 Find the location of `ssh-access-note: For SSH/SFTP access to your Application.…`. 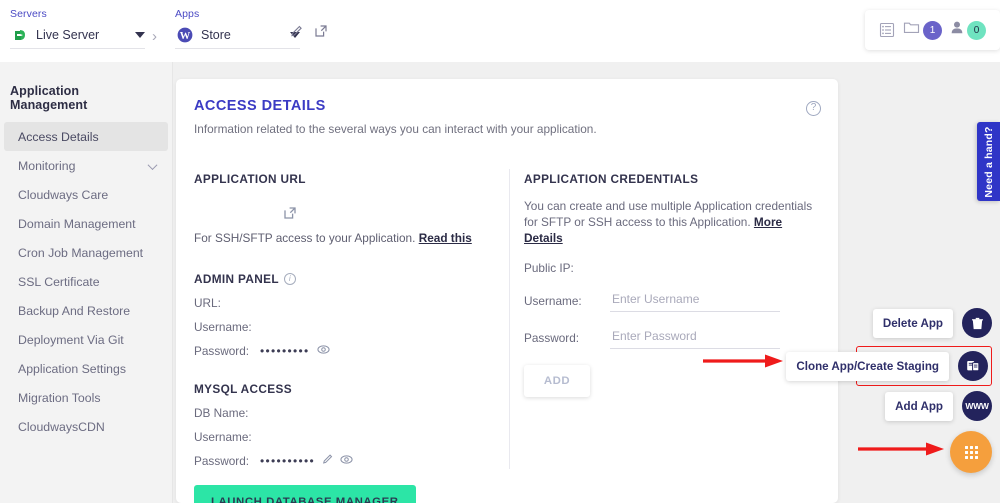

ssh-access-note: For SSH/SFTP access to your Application.… is located at coordinates (344, 238).